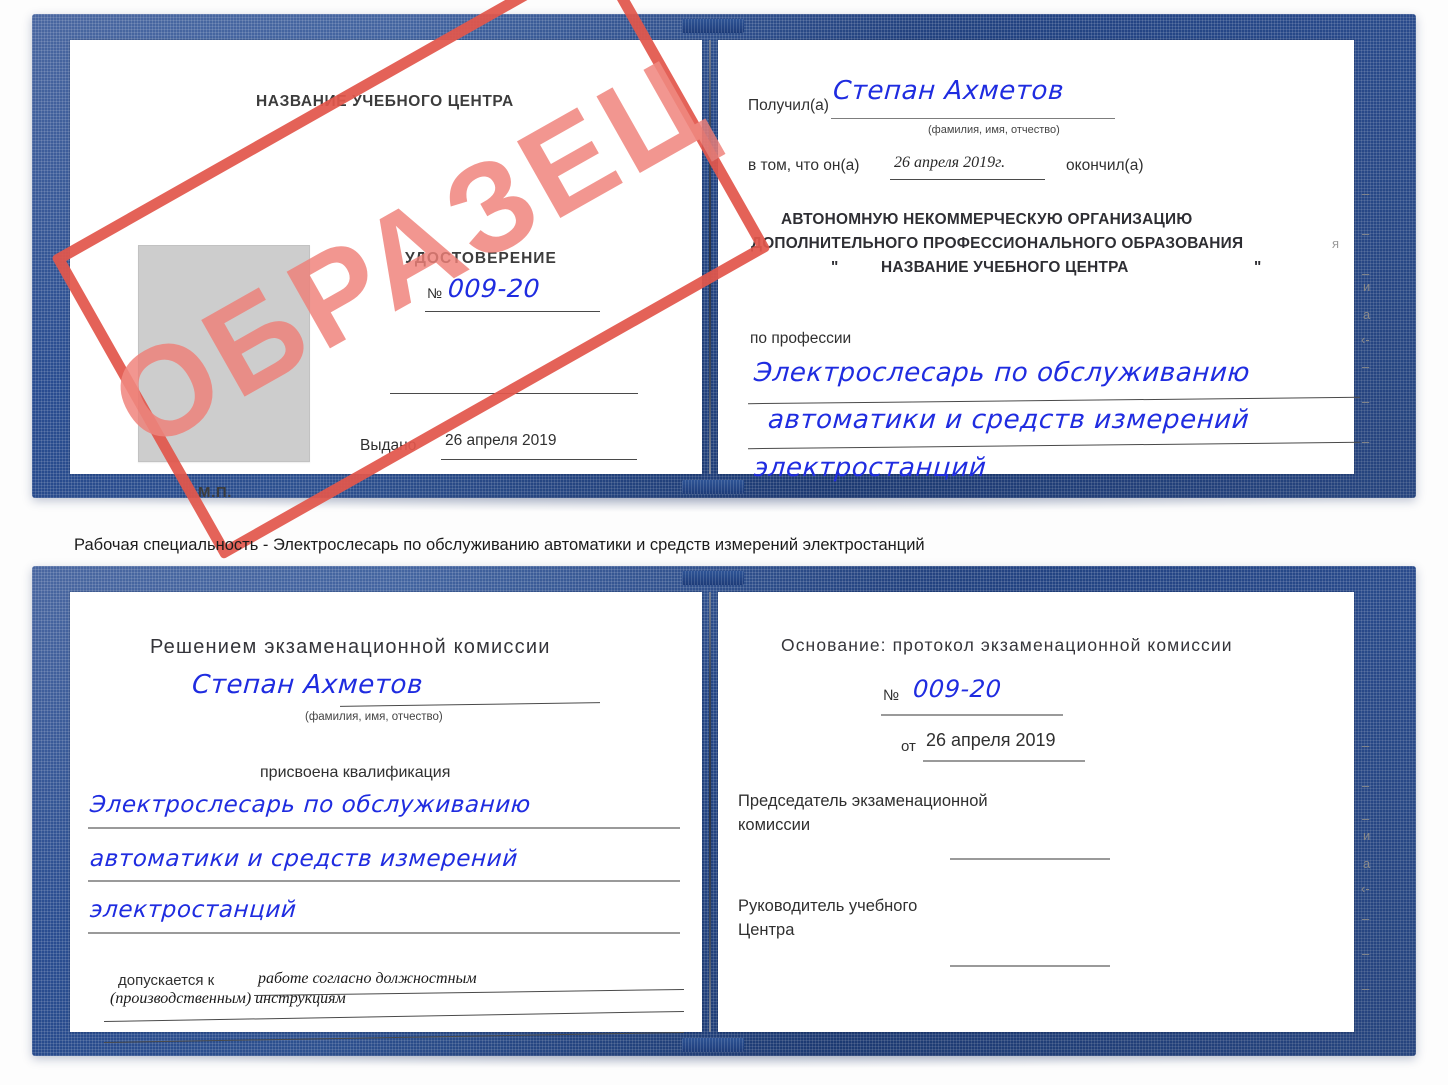 The height and width of the screenshot is (1085, 1448). What do you see at coordinates (1366, 193) in the screenshot?
I see `doc1-edge-artifact-1: –` at bounding box center [1366, 193].